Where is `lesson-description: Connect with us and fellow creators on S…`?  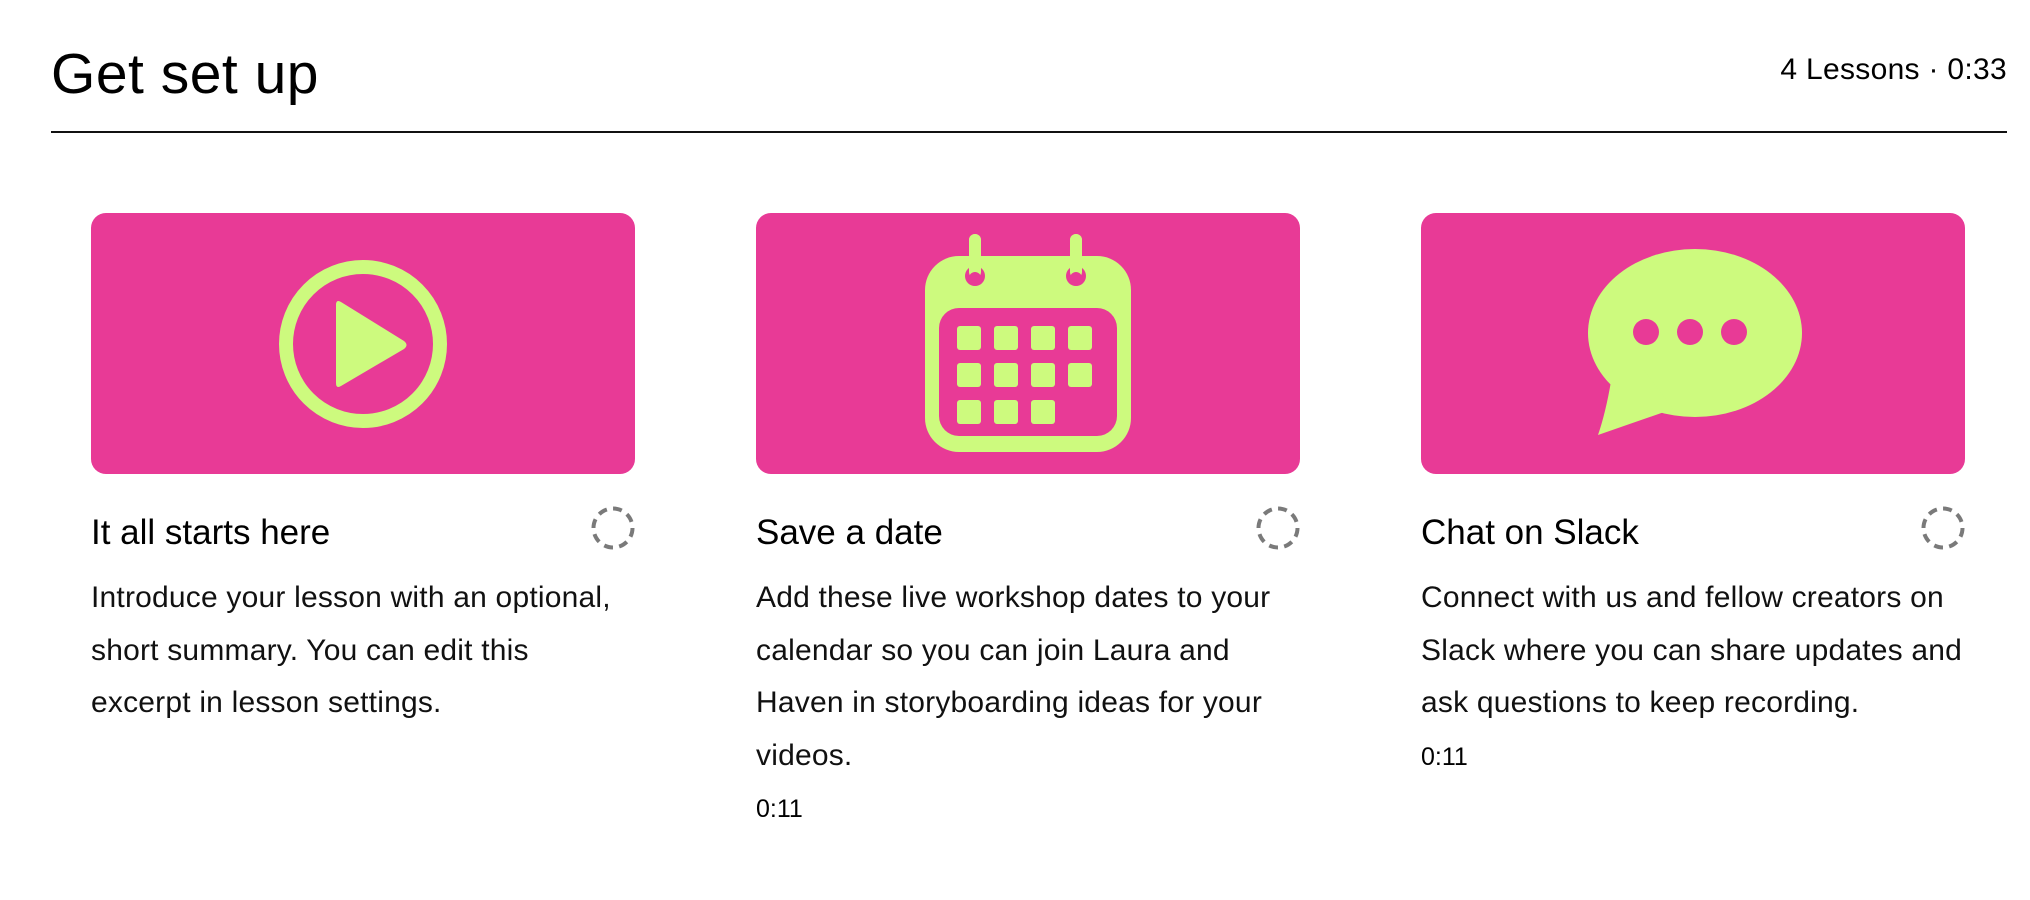
lesson-description: Connect with us and fellow creators on S… is located at coordinates (1692, 650).